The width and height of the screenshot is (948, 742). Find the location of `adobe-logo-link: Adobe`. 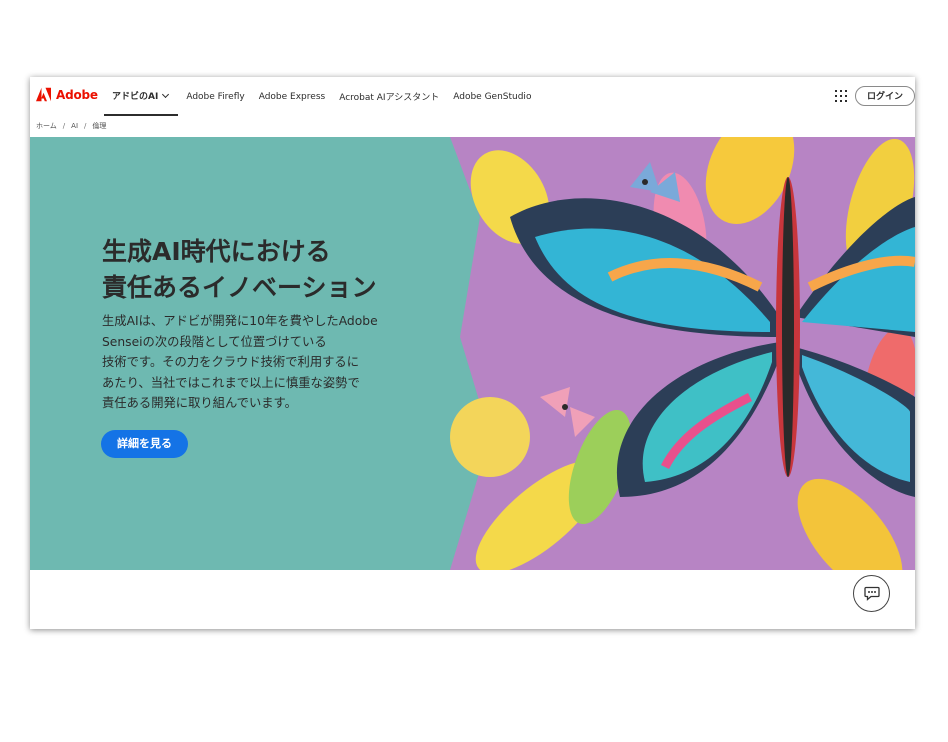

adobe-logo-link: Adobe is located at coordinates (67, 94).